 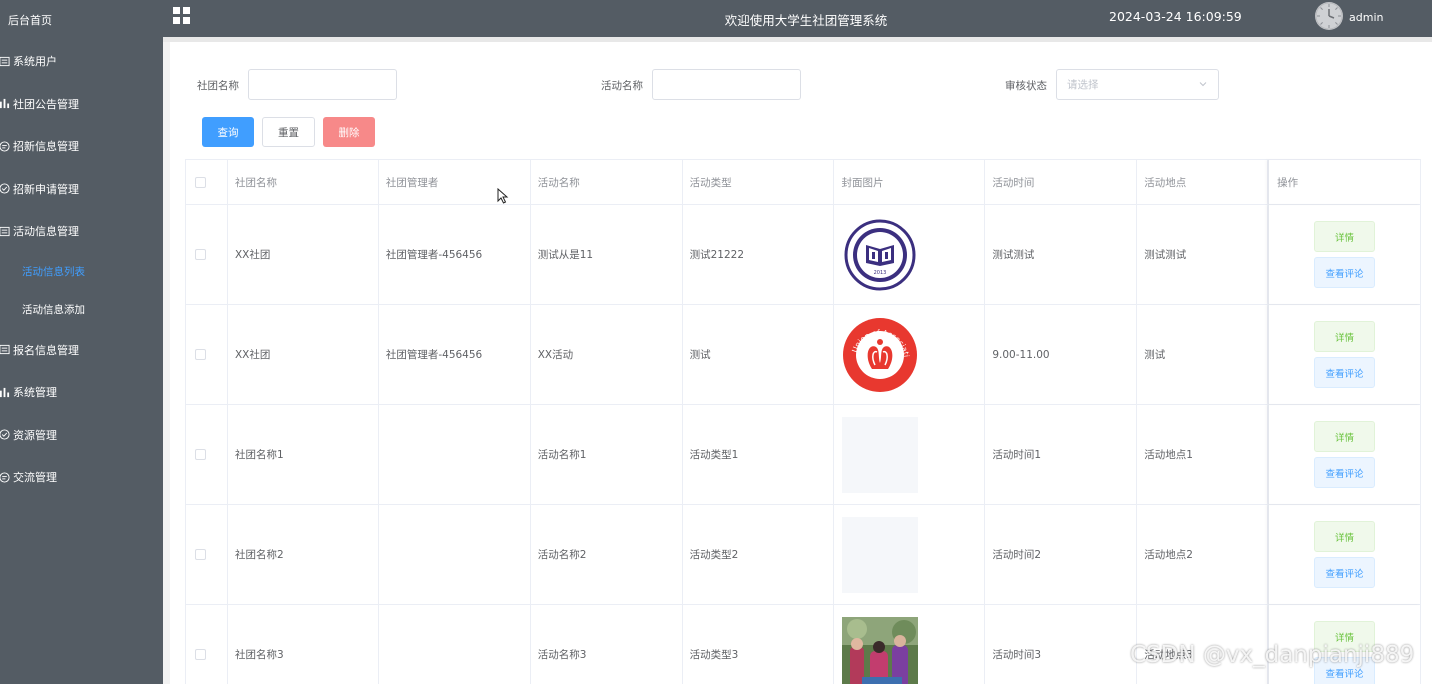 What do you see at coordinates (288, 132) in the screenshot?
I see `reset-button: 重置` at bounding box center [288, 132].